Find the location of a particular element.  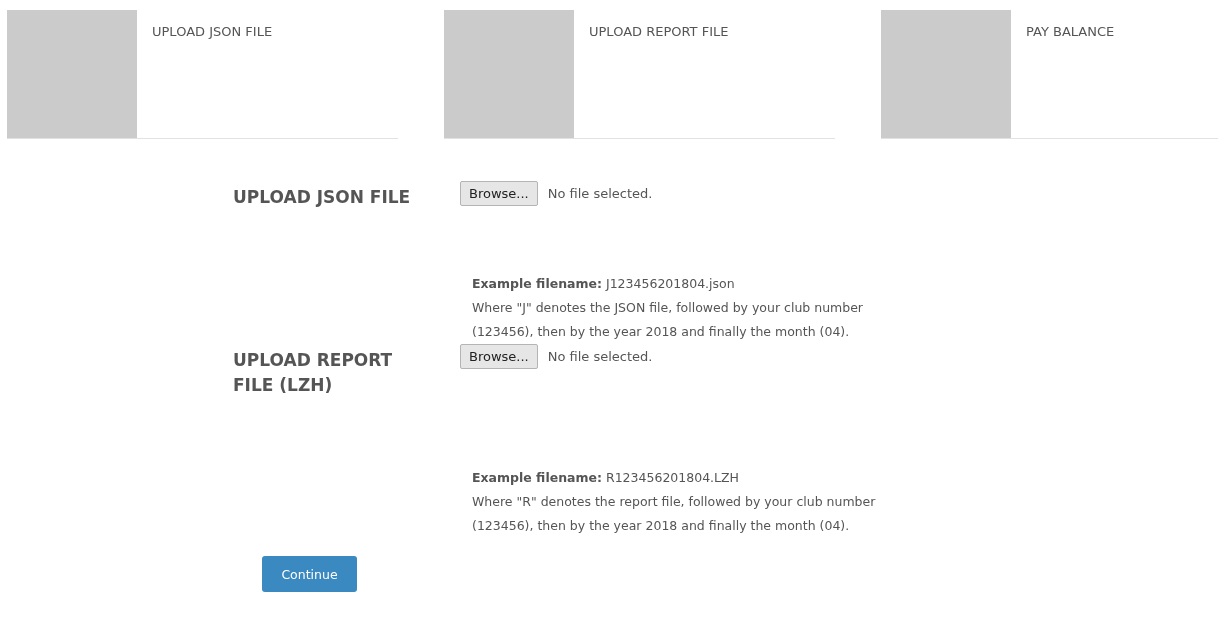

continue-button: Continue is located at coordinates (309, 574).